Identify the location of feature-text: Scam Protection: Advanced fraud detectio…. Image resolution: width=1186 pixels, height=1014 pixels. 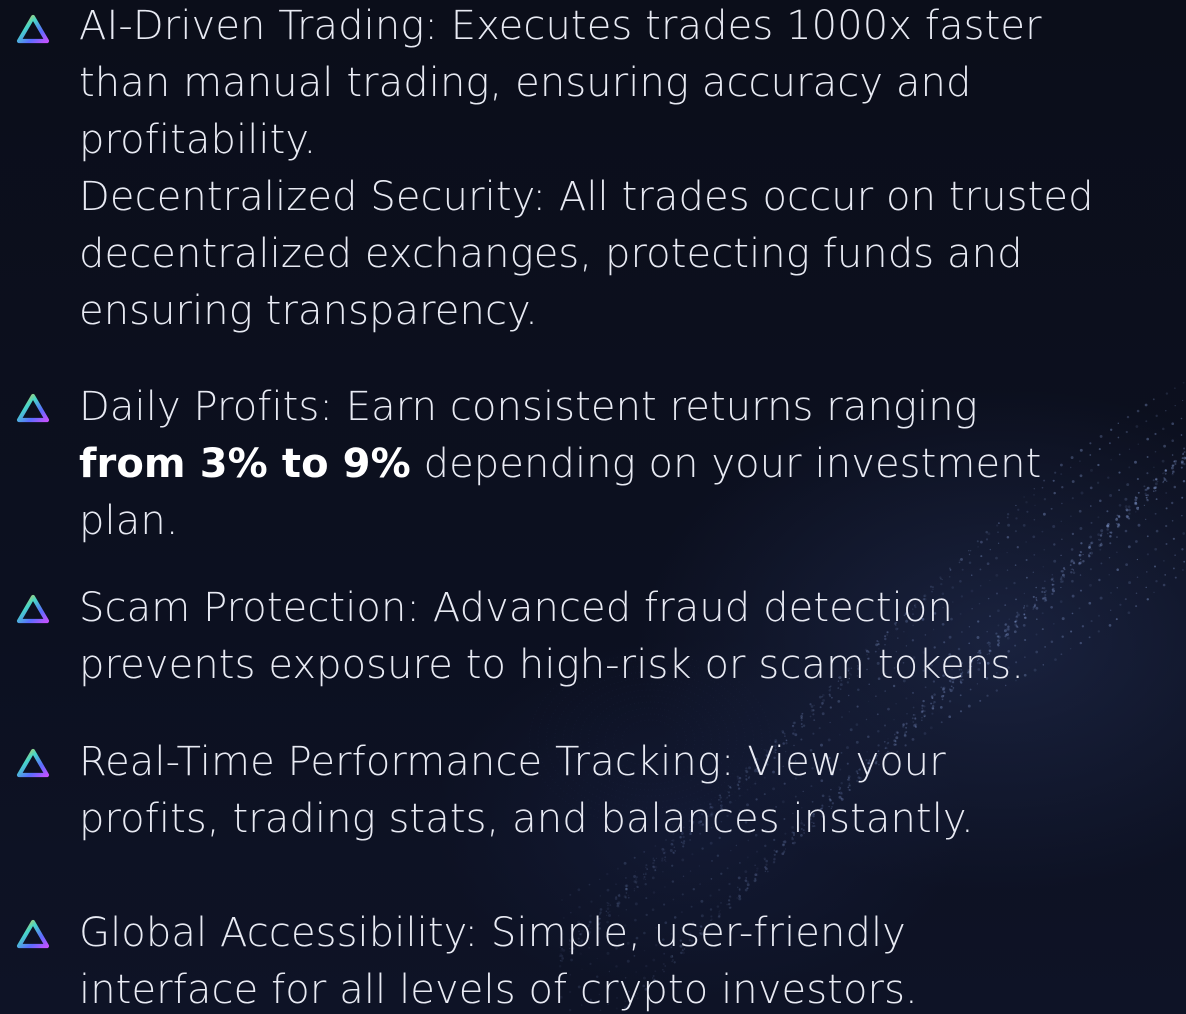
(632, 637).